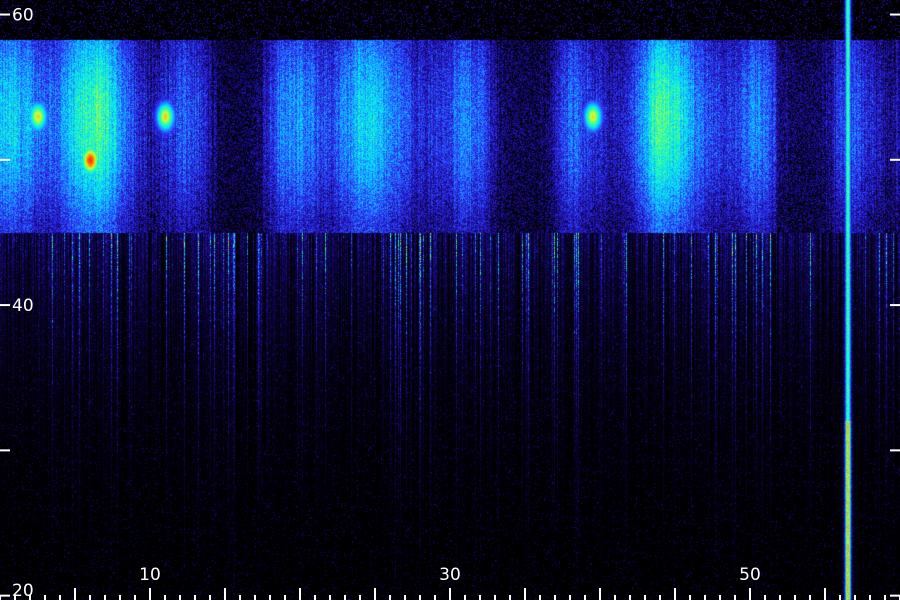 This screenshot has width=900, height=600. I want to click on x-tick-label: 10, so click(150, 575).